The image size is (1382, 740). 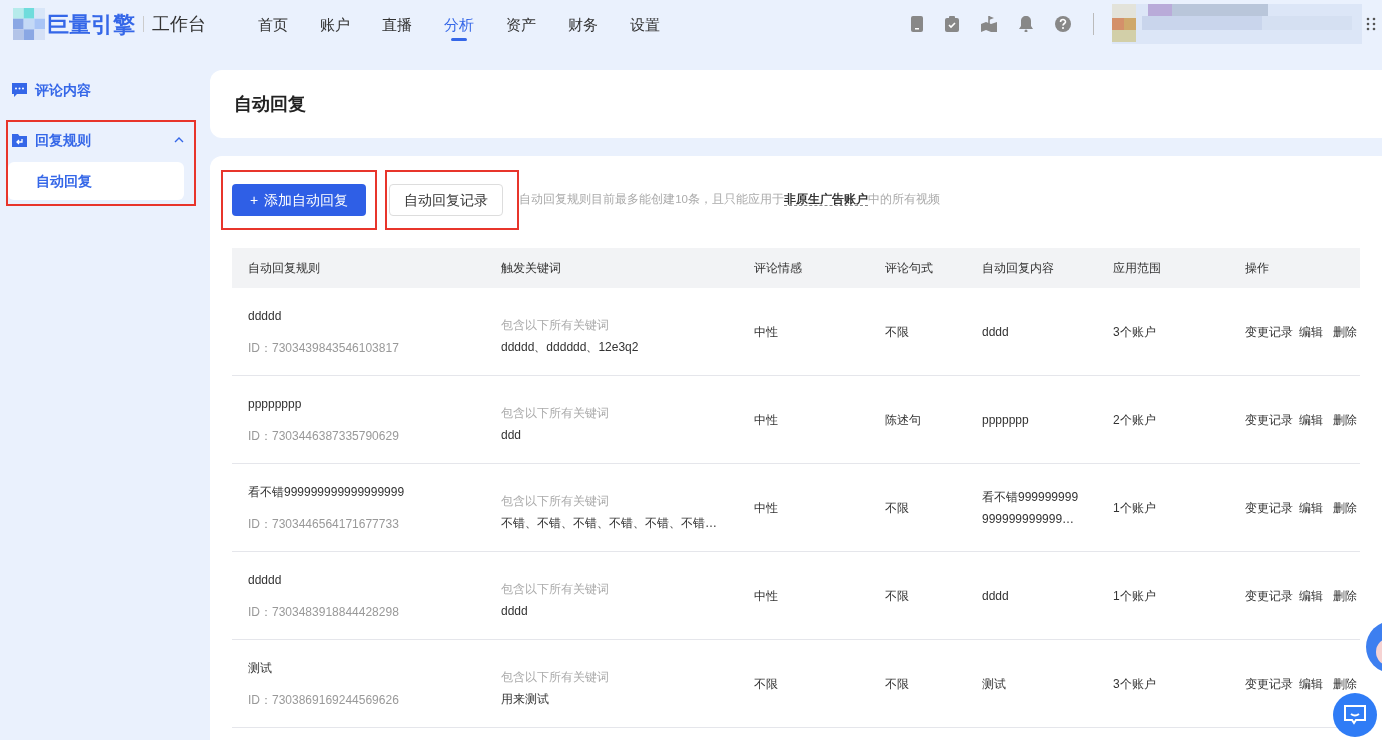 I want to click on map-flag-icon, so click(x=989, y=24).